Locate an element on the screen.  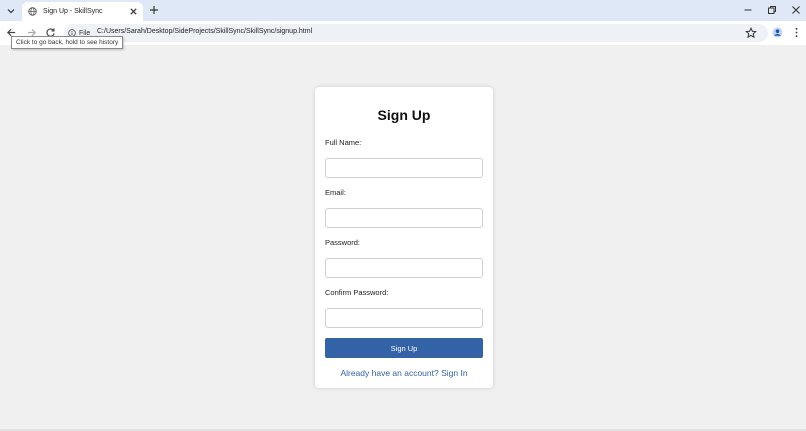
plus-icon is located at coordinates (154, 10).